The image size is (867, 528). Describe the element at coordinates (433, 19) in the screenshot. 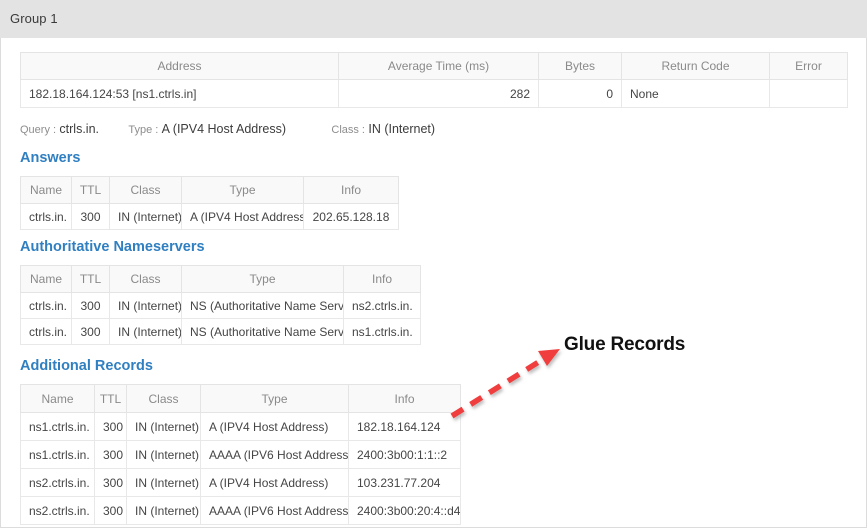

I see `group-header-bar: Group 1` at that location.